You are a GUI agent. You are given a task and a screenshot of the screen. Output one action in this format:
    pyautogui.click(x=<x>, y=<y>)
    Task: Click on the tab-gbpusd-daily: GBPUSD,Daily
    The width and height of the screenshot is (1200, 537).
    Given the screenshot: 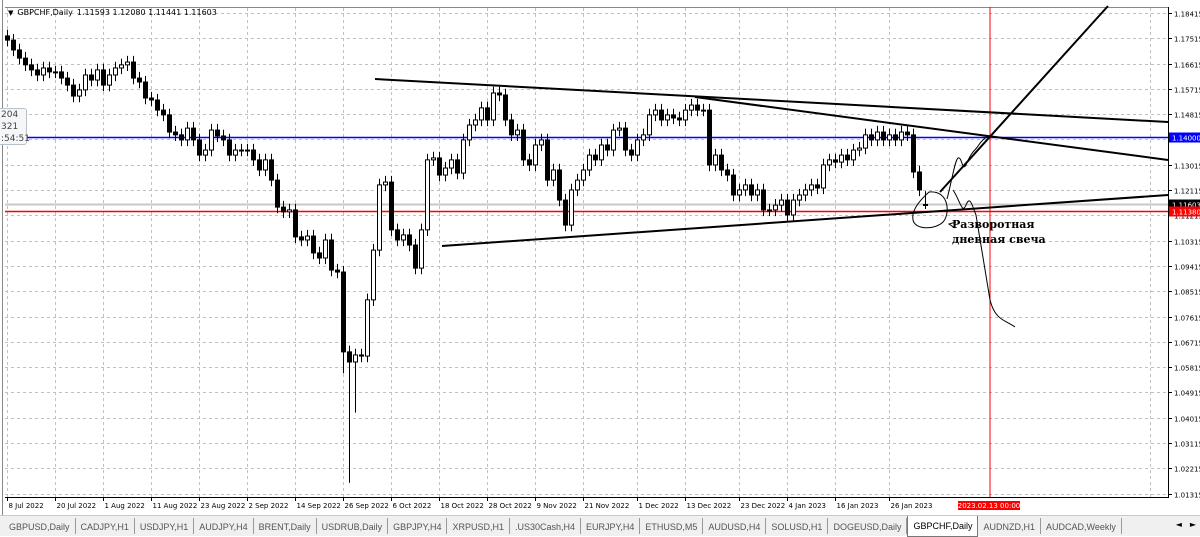 What is the action you would take?
    pyautogui.click(x=40, y=526)
    